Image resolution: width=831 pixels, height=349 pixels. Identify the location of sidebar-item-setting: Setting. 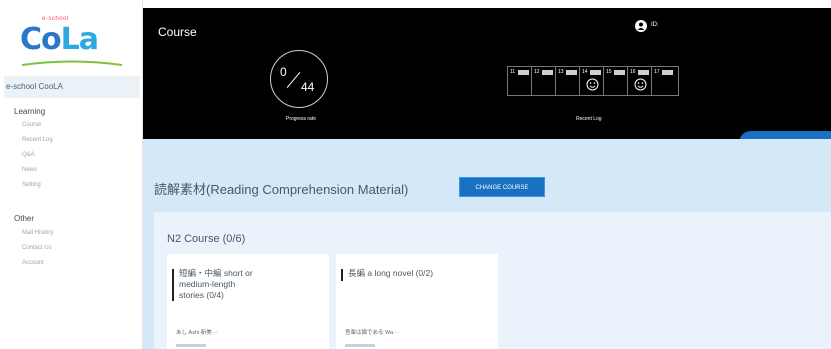
(31, 185).